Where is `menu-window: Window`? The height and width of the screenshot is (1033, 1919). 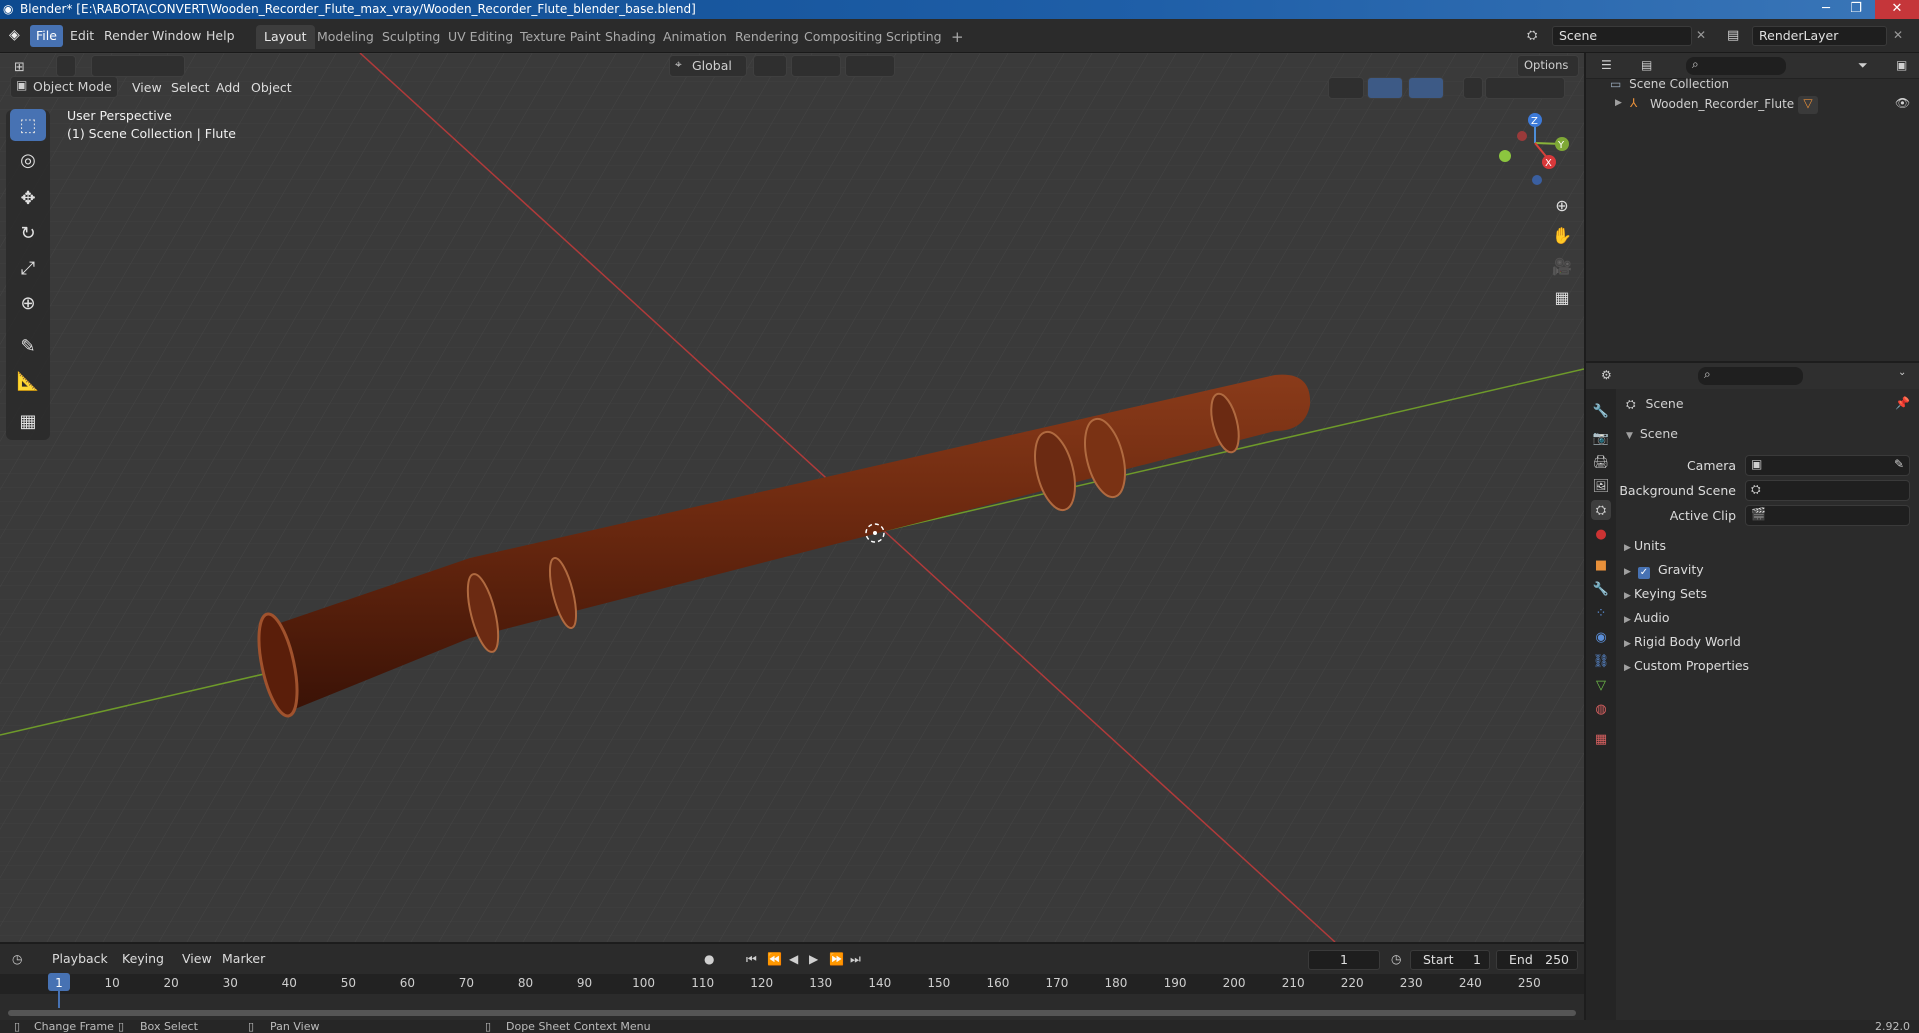 menu-window: Window is located at coordinates (176, 36).